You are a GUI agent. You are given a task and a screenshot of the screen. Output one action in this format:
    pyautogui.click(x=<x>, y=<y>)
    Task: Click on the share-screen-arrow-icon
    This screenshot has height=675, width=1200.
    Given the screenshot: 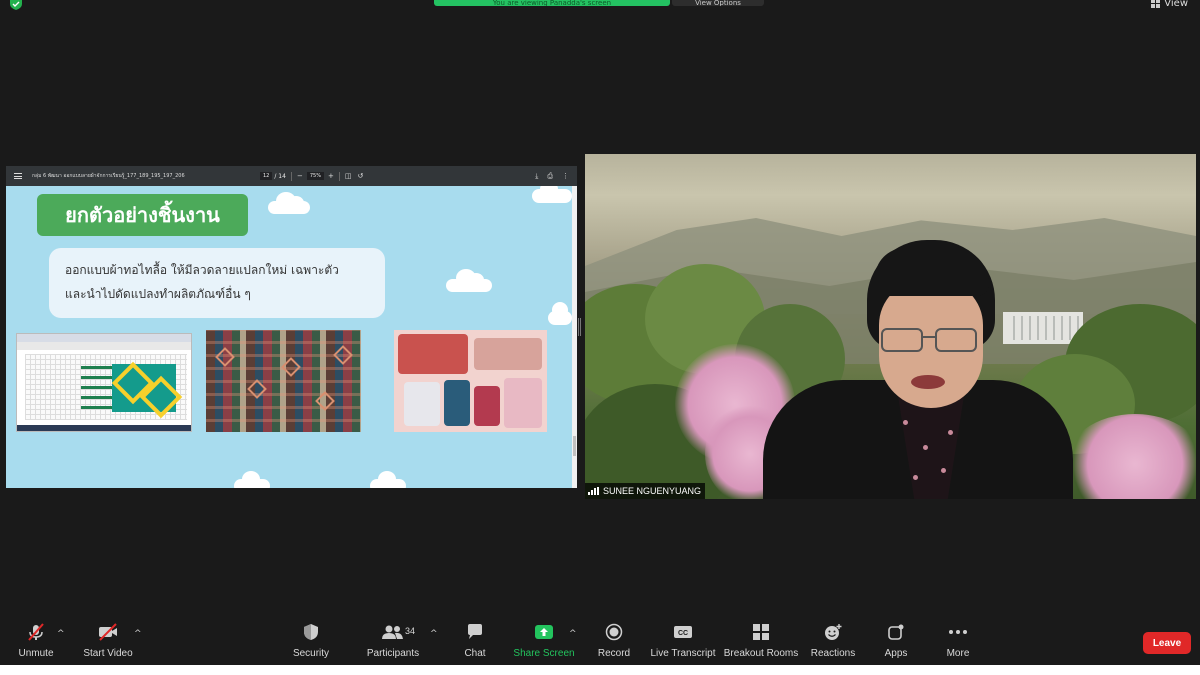 What is the action you would take?
    pyautogui.click(x=544, y=632)
    